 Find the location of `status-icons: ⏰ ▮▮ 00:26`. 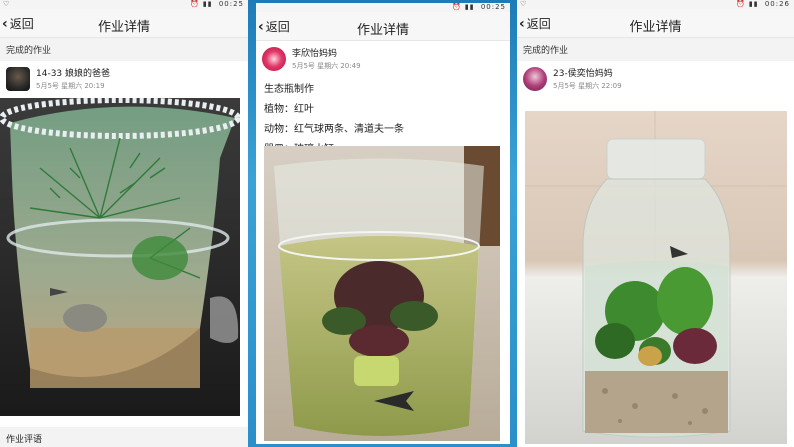

status-icons: ⏰ ▮▮ 00:26 is located at coordinates (762, 4).